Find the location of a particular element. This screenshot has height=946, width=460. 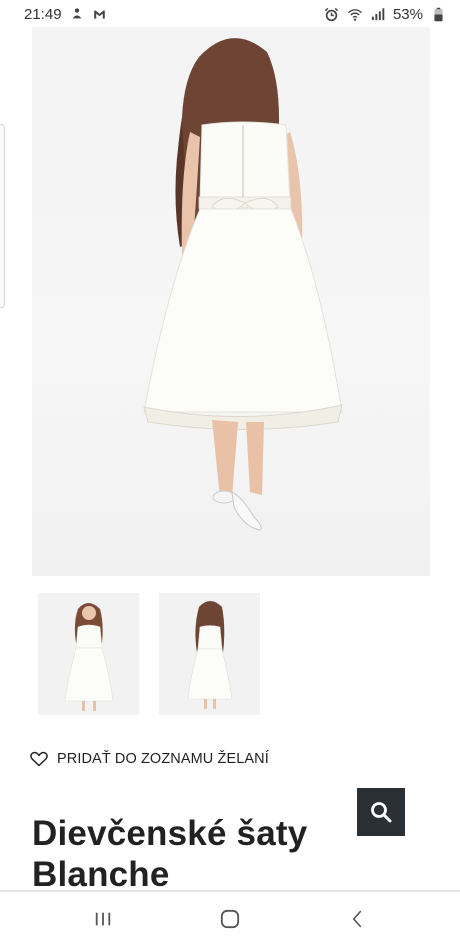

wifi-icon is located at coordinates (355, 14).